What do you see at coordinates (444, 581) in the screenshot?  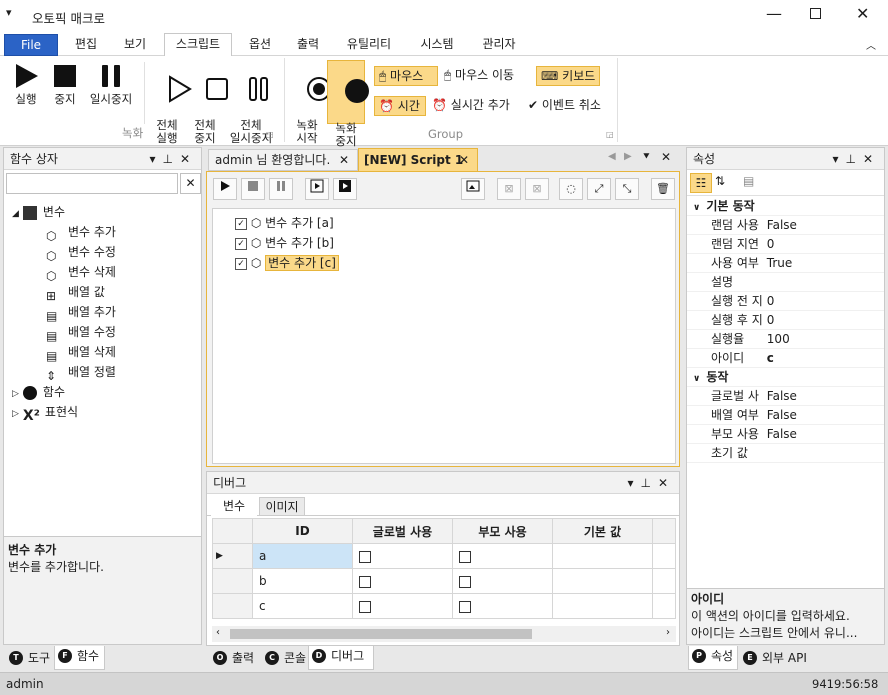 I see `table-row: b` at bounding box center [444, 581].